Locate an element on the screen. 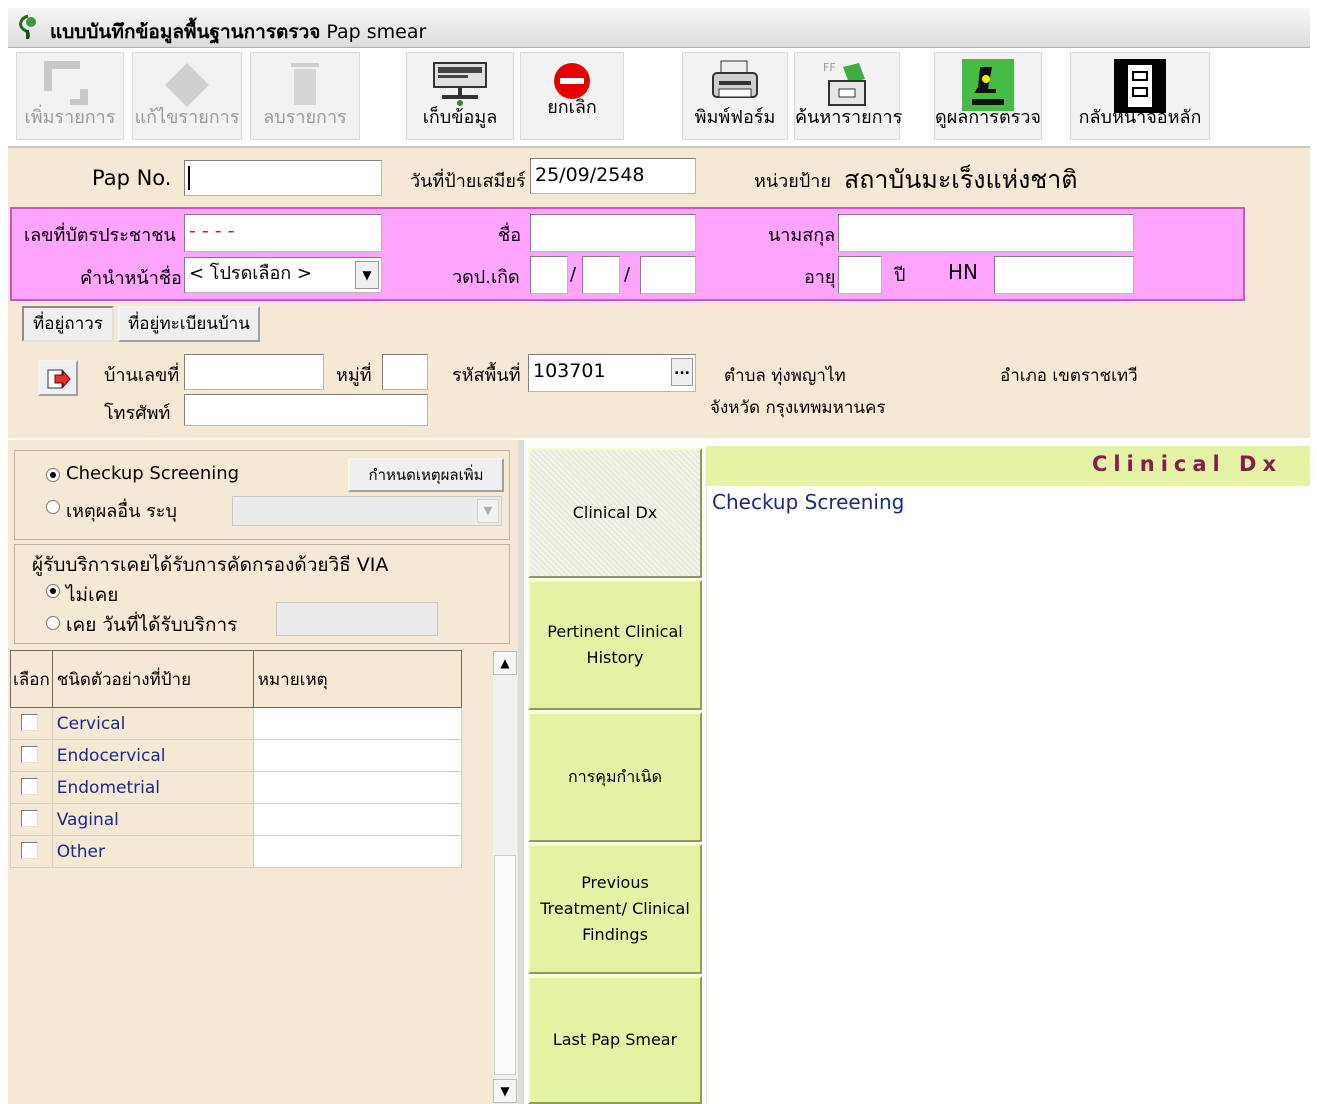 Image resolution: width=1317 pixels, height=1104 pixels. prefix-value: < โปรดเลือก > is located at coordinates (250, 273).